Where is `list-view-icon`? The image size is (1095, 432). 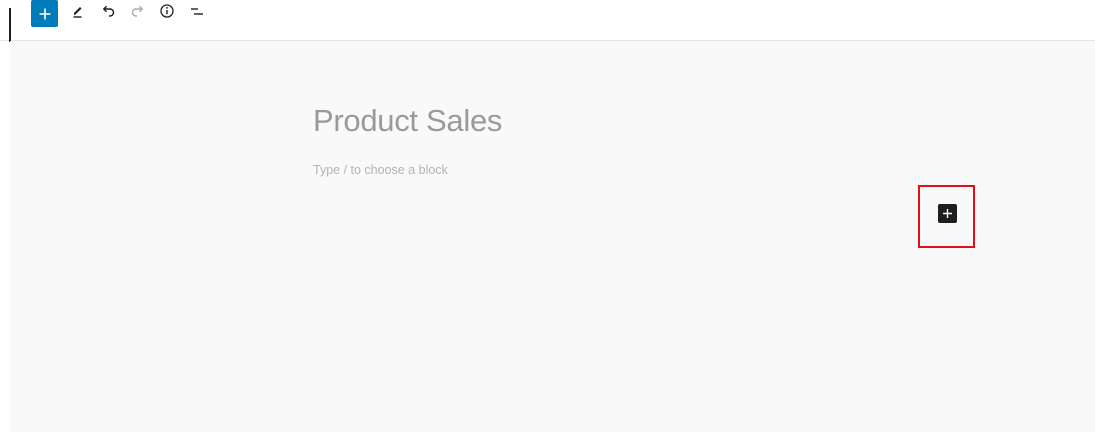
list-view-icon is located at coordinates (197, 11).